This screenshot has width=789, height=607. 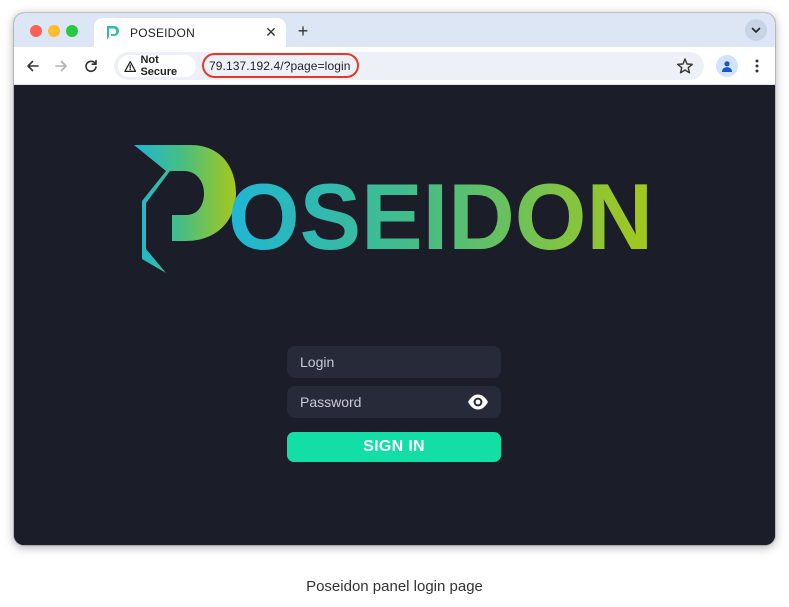 I want to click on browser-menu-button, so click(x=757, y=66).